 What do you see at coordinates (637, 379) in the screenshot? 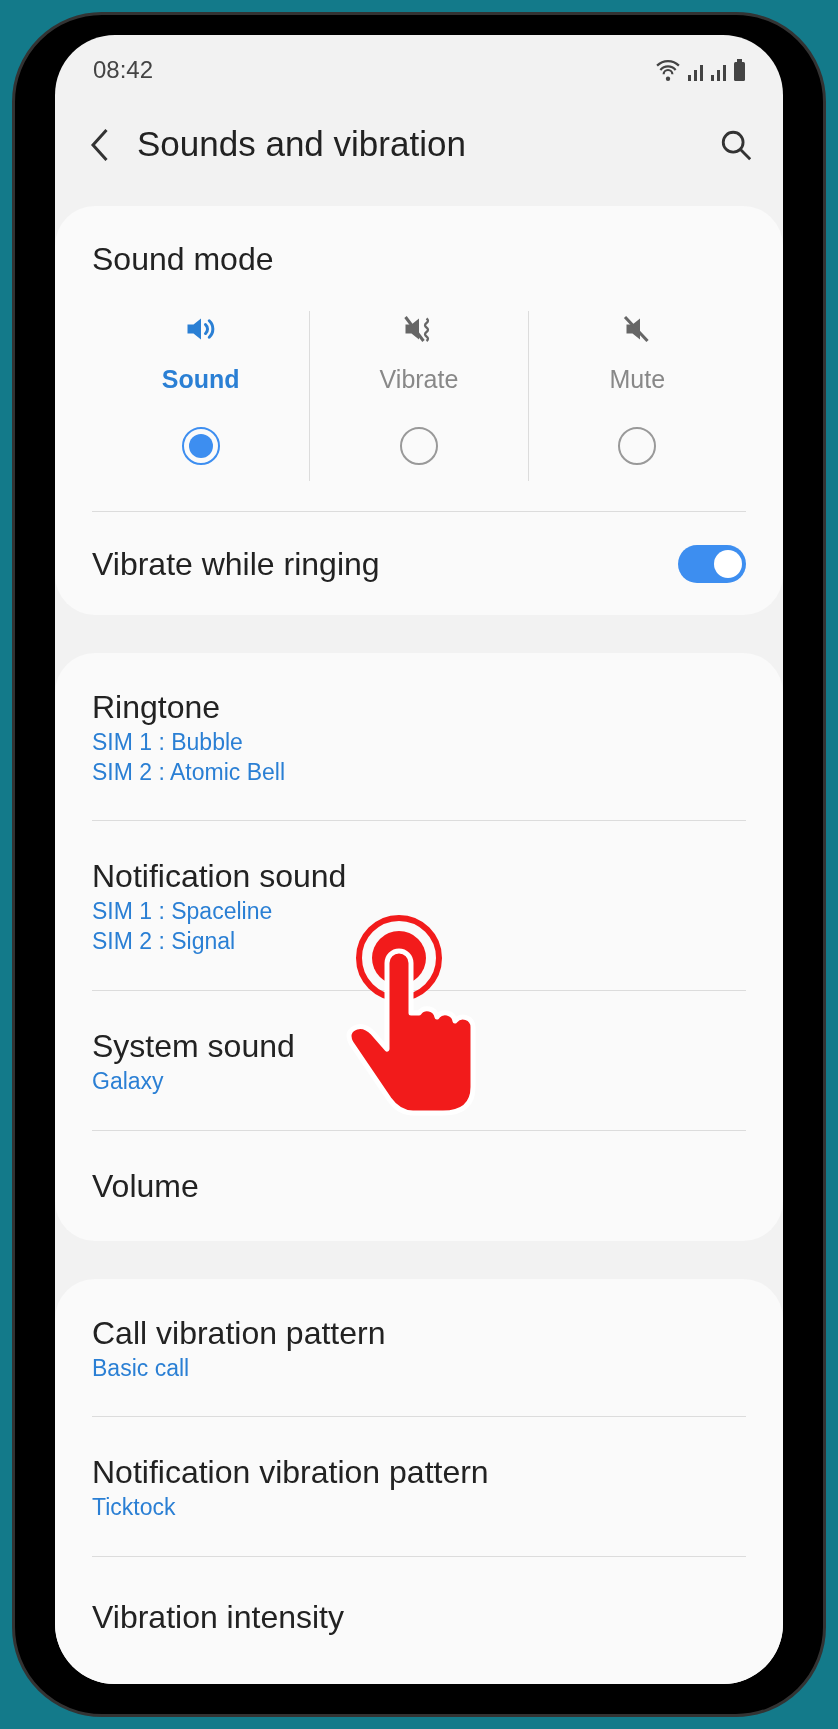
I see `mode-label: Mute` at bounding box center [637, 379].